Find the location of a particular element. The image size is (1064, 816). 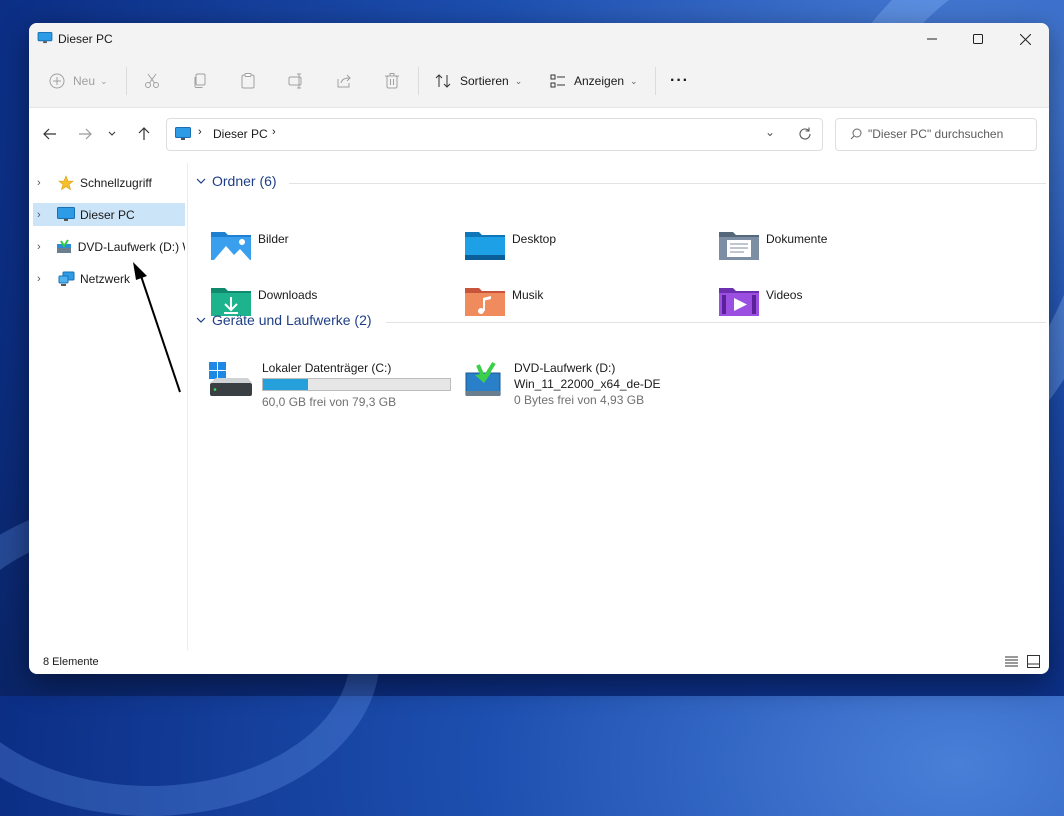

rename-button is located at coordinates (296, 81).